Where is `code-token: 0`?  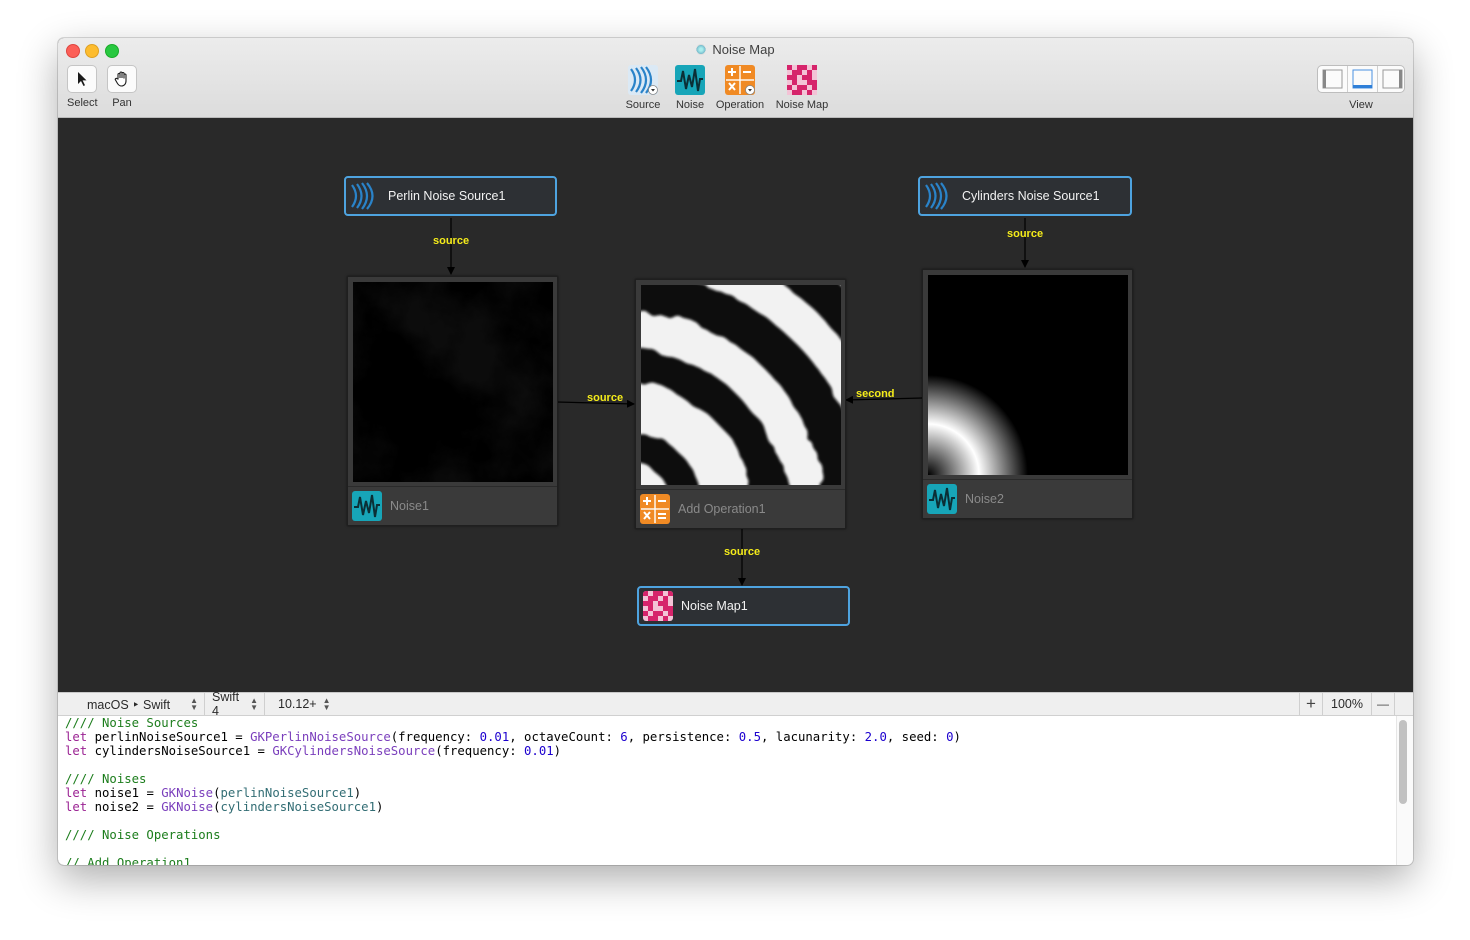
code-token: 0 is located at coordinates (950, 737).